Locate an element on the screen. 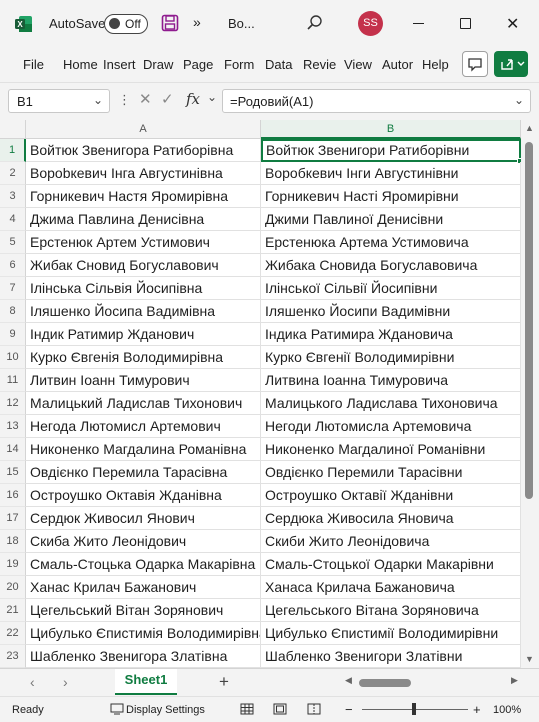 Image resolution: width=539 pixels, height=722 pixels. vertical-scroll-thumb is located at coordinates (529, 320).